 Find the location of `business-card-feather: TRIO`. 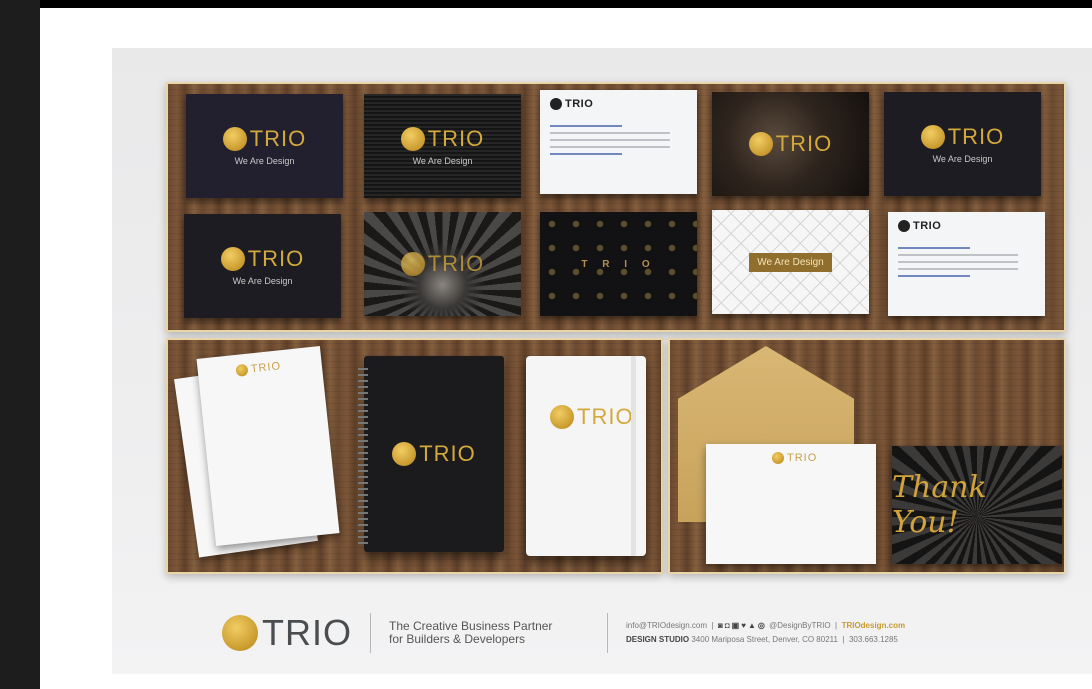

business-card-feather: TRIO is located at coordinates (442, 264).